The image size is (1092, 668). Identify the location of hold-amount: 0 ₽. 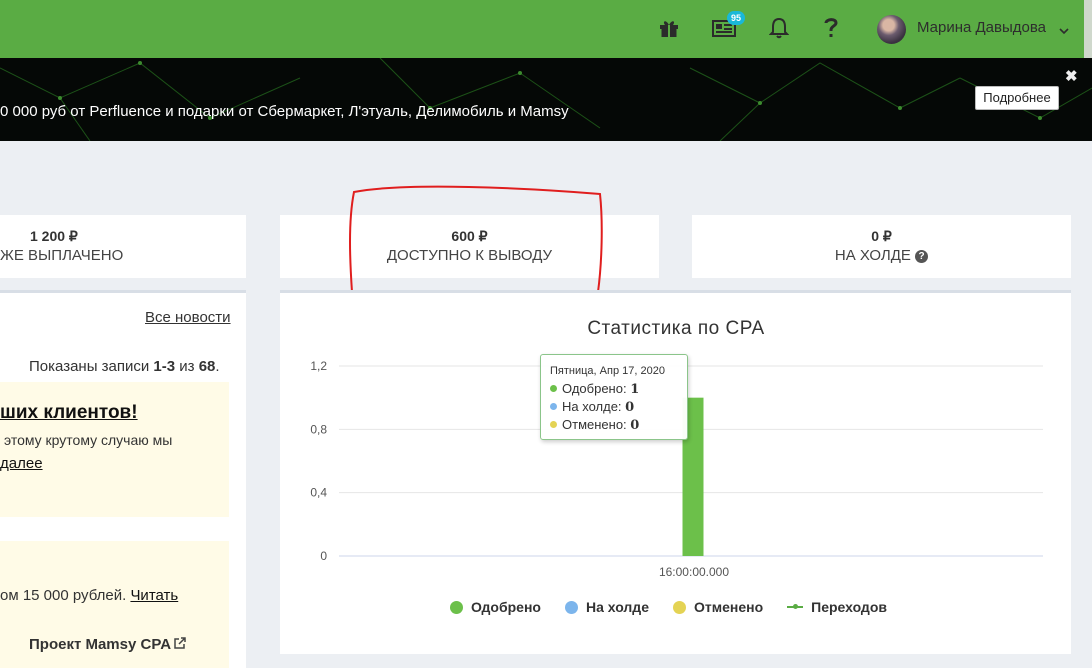
(881, 236).